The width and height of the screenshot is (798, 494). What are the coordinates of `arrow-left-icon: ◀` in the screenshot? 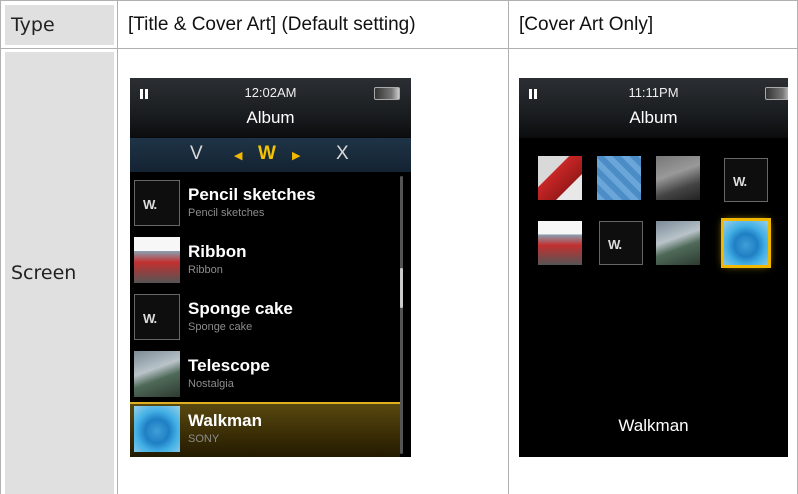 It's located at (238, 155).